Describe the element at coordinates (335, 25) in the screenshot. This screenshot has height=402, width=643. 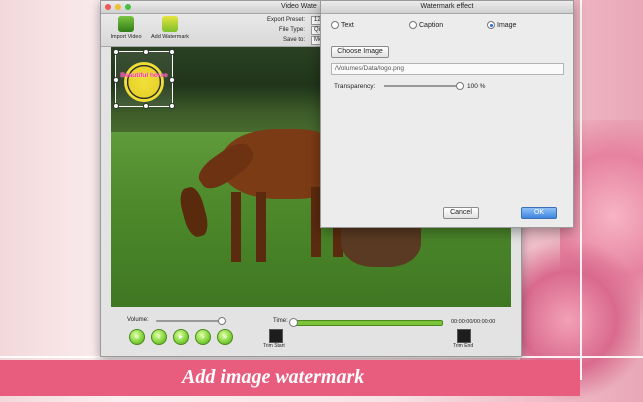
I see `radio-text-button` at that location.